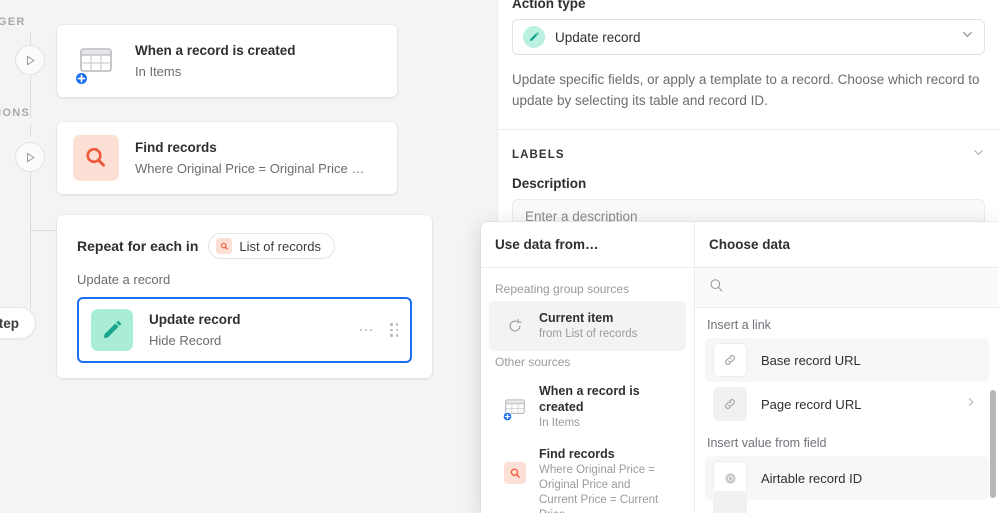 The width and height of the screenshot is (999, 513). What do you see at coordinates (847, 245) in the screenshot?
I see `choose-data-title: Choose data` at bounding box center [847, 245].